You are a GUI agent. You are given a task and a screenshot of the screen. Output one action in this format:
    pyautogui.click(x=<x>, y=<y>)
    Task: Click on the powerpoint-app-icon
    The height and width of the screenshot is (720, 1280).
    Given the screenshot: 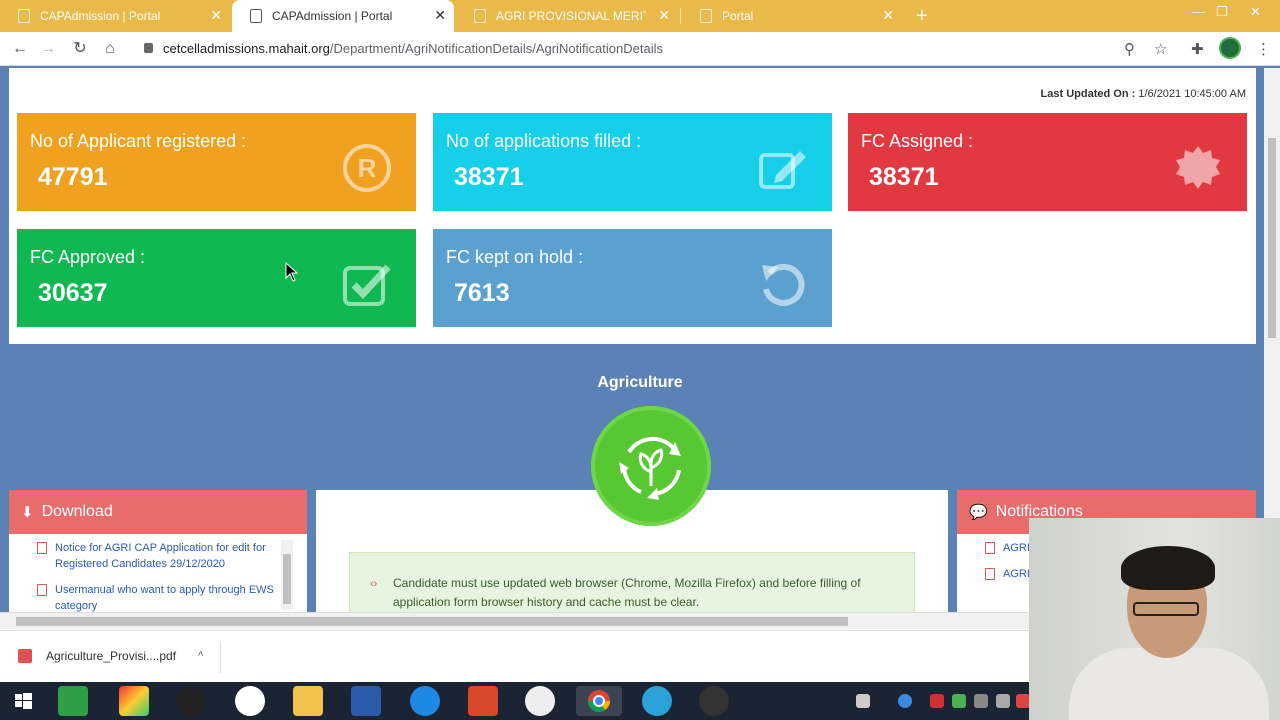 What is the action you would take?
    pyautogui.click(x=483, y=701)
    